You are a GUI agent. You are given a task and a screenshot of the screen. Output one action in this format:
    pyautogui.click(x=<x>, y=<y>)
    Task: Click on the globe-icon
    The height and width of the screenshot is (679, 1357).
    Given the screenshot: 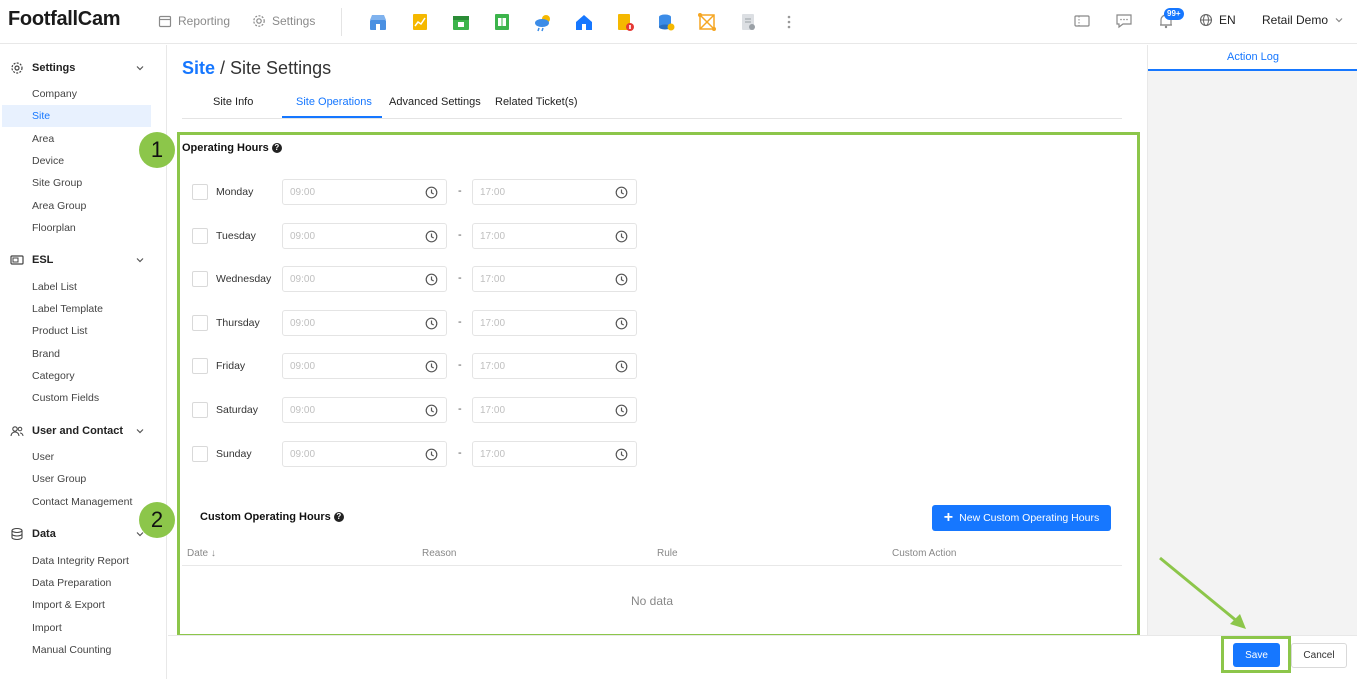 What is the action you would take?
    pyautogui.click(x=1206, y=20)
    